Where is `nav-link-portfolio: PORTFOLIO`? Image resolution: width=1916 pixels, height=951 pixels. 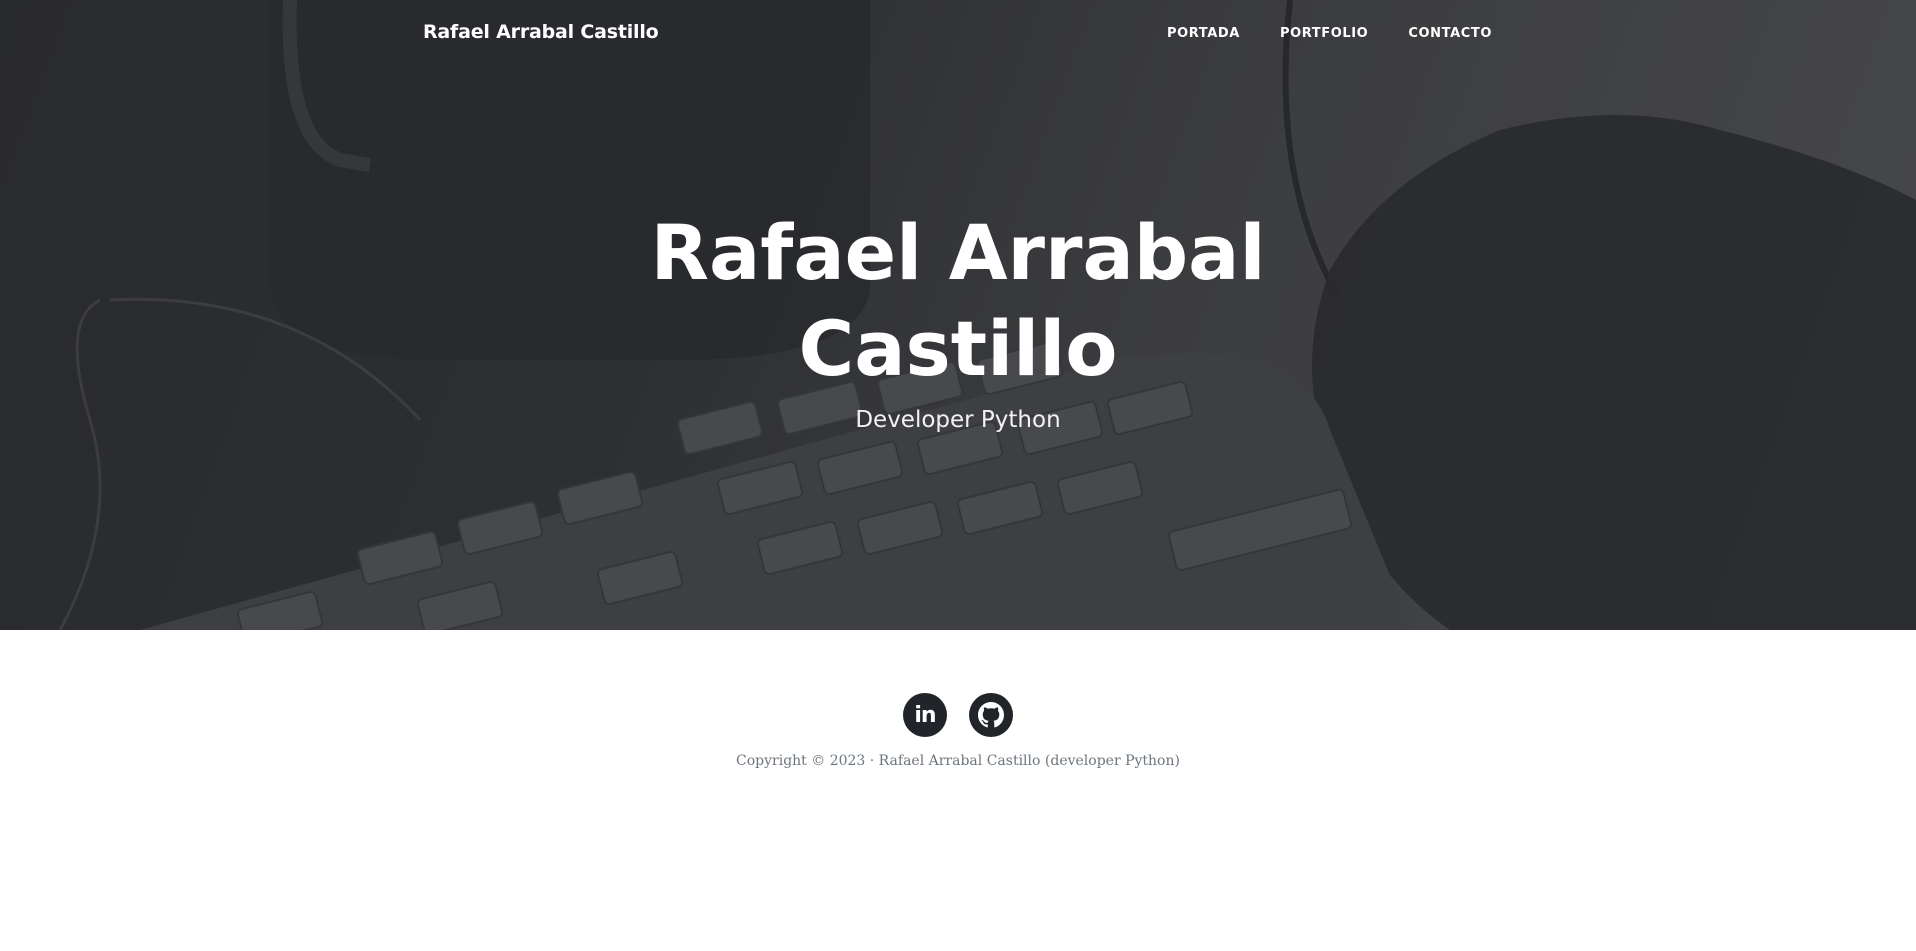
nav-link-portfolio: PORTFOLIO is located at coordinates (1324, 33).